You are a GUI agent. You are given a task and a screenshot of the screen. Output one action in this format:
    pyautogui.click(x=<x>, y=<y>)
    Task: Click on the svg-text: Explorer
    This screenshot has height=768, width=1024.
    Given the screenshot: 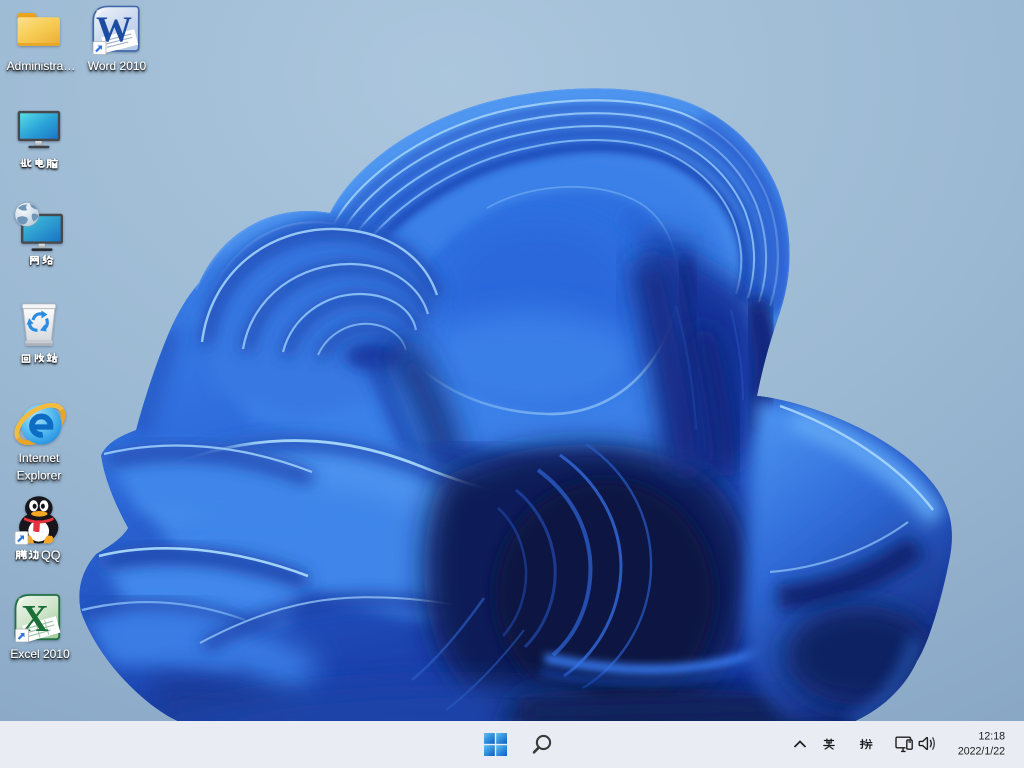 What is the action you would take?
    pyautogui.click(x=39, y=476)
    